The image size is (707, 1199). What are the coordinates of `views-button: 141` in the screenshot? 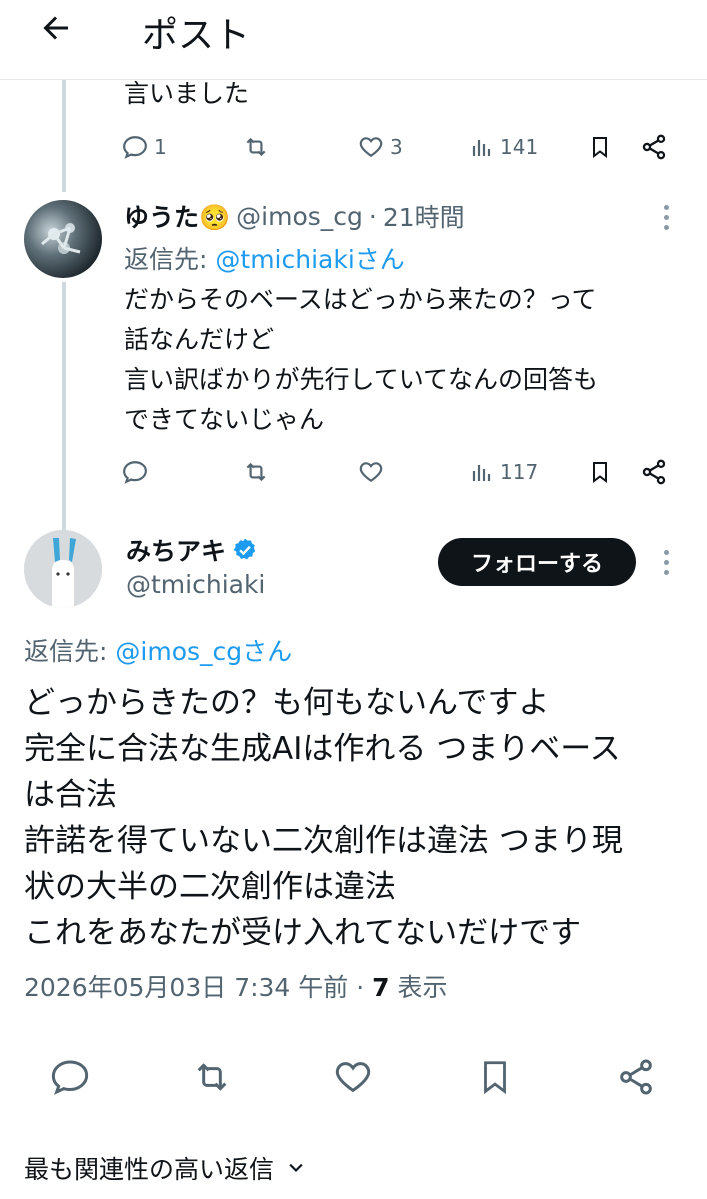 It's located at (504, 147).